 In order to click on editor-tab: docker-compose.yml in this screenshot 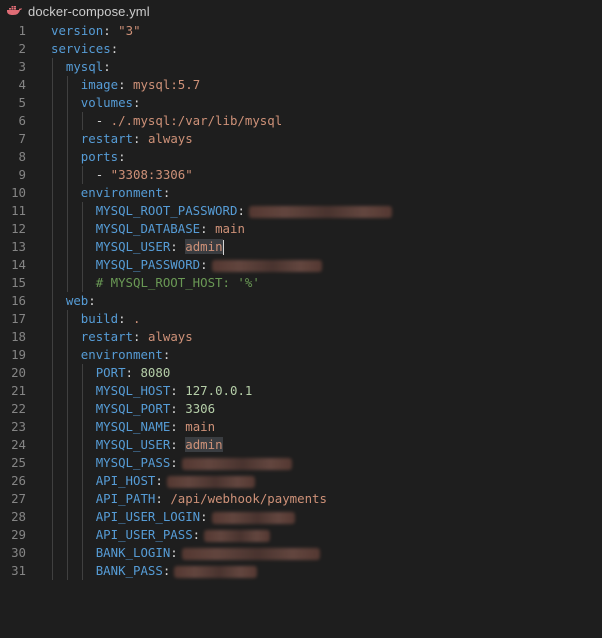, I will do `click(301, 11)`.